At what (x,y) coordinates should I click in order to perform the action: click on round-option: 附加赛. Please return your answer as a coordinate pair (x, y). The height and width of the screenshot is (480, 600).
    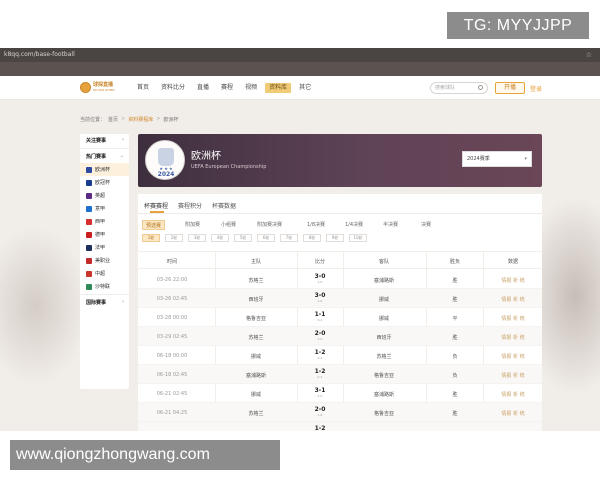
    Looking at the image, I should click on (192, 225).